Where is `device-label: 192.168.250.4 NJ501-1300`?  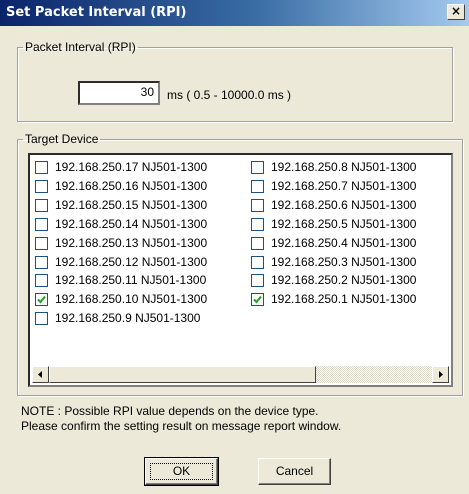 device-label: 192.168.250.4 NJ501-1300 is located at coordinates (344, 242).